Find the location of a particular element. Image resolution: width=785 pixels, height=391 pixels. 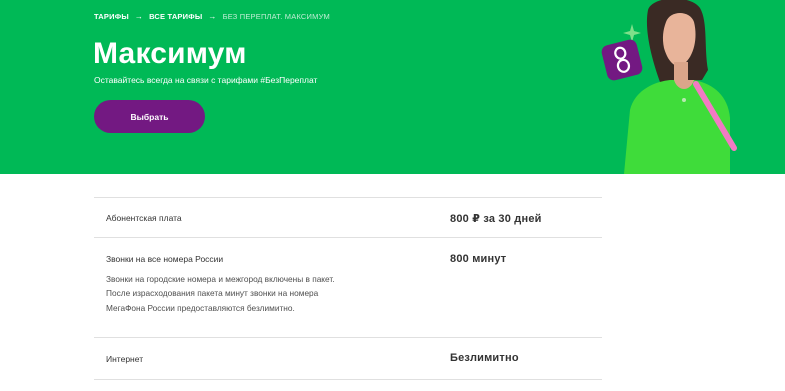

fee-label: Абонентская плата is located at coordinates (144, 218).